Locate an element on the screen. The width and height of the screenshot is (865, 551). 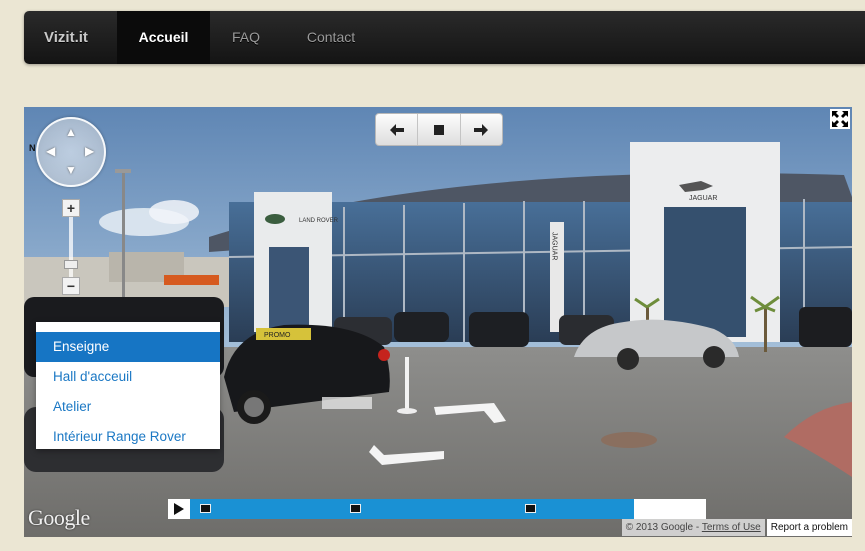
pan-left-icon: ◀ is located at coordinates (50, 151).